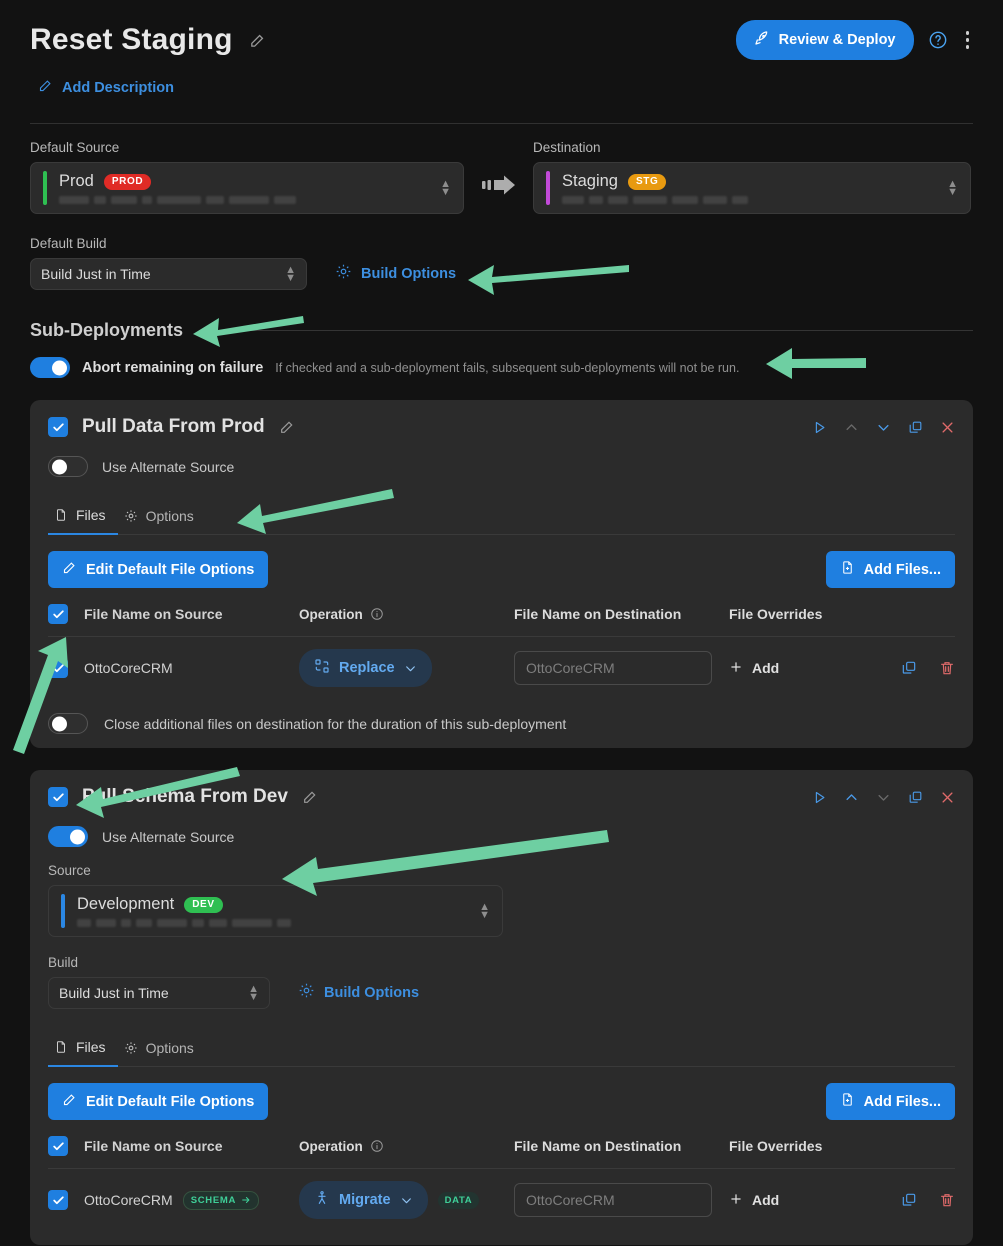 Image resolution: width=1003 pixels, height=1246 pixels. Describe the element at coordinates (952, 188) in the screenshot. I see `destination-dropdown-arrows: ▲ ▼` at that location.